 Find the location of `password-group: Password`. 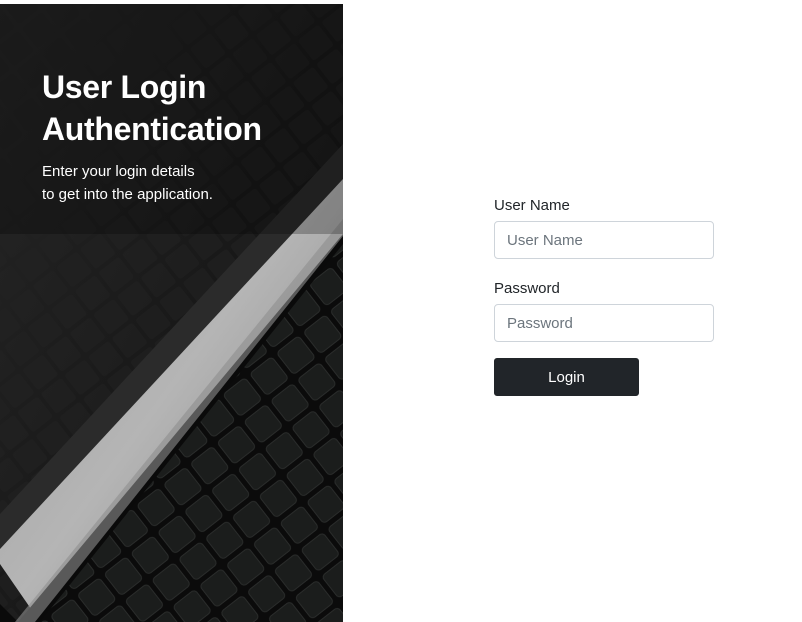

password-group: Password is located at coordinates (604, 310).